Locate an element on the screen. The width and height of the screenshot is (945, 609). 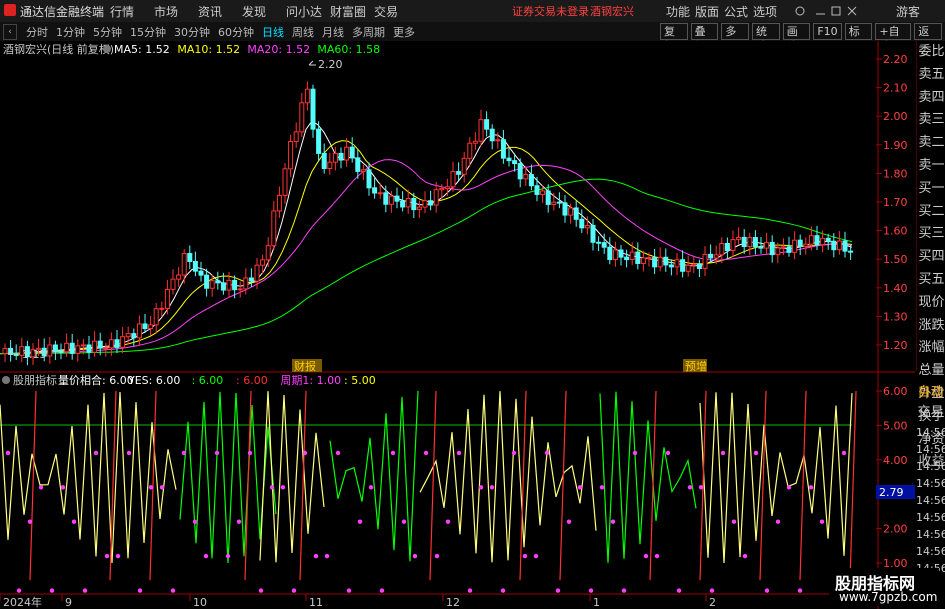
side-tab-5: 卖一 is located at coordinates (931, 166).